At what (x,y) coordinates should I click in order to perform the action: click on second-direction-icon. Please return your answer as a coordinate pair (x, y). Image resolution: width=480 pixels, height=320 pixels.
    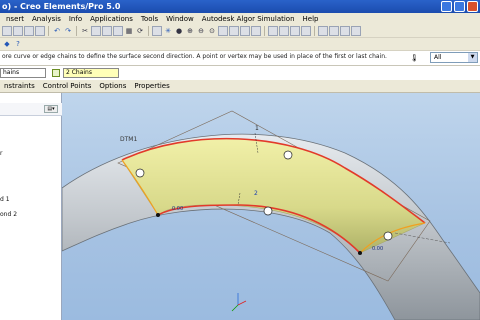
    Looking at the image, I should click on (56, 73).